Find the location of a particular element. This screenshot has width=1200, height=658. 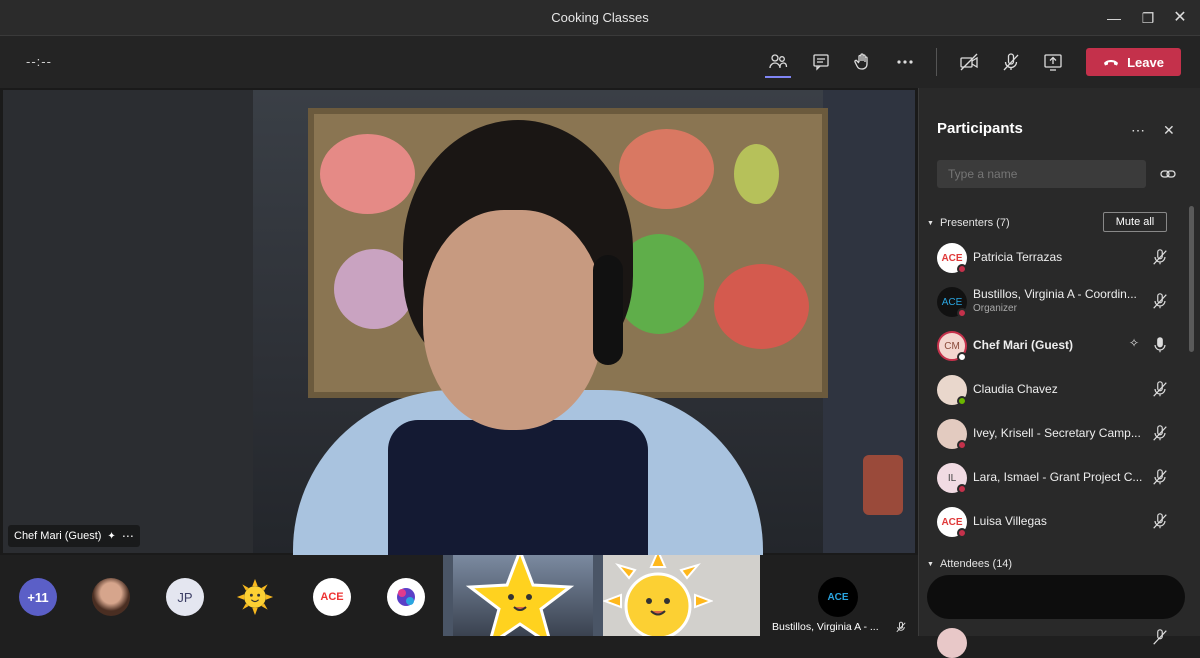

panel-title: Participants is located at coordinates (980, 128).